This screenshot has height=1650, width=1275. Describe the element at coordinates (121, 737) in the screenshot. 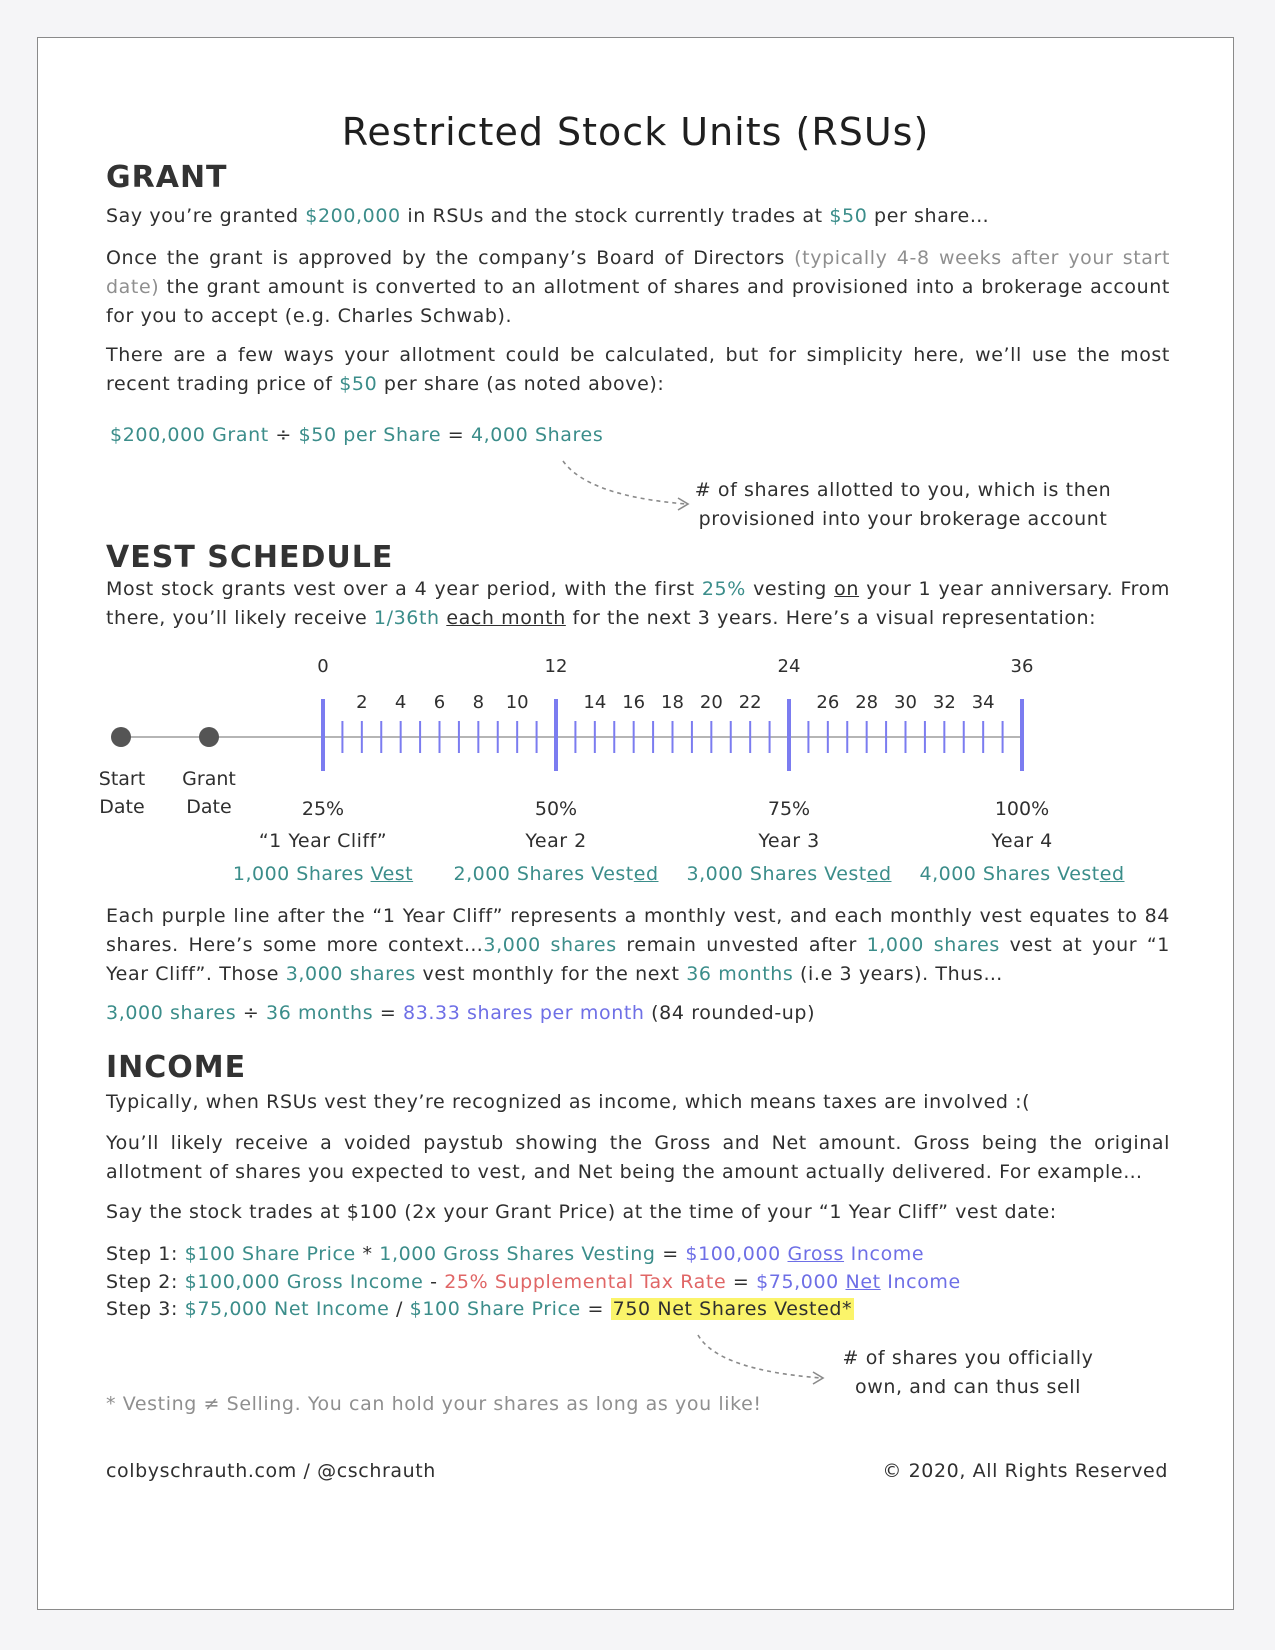

I see `start-date-dot` at that location.